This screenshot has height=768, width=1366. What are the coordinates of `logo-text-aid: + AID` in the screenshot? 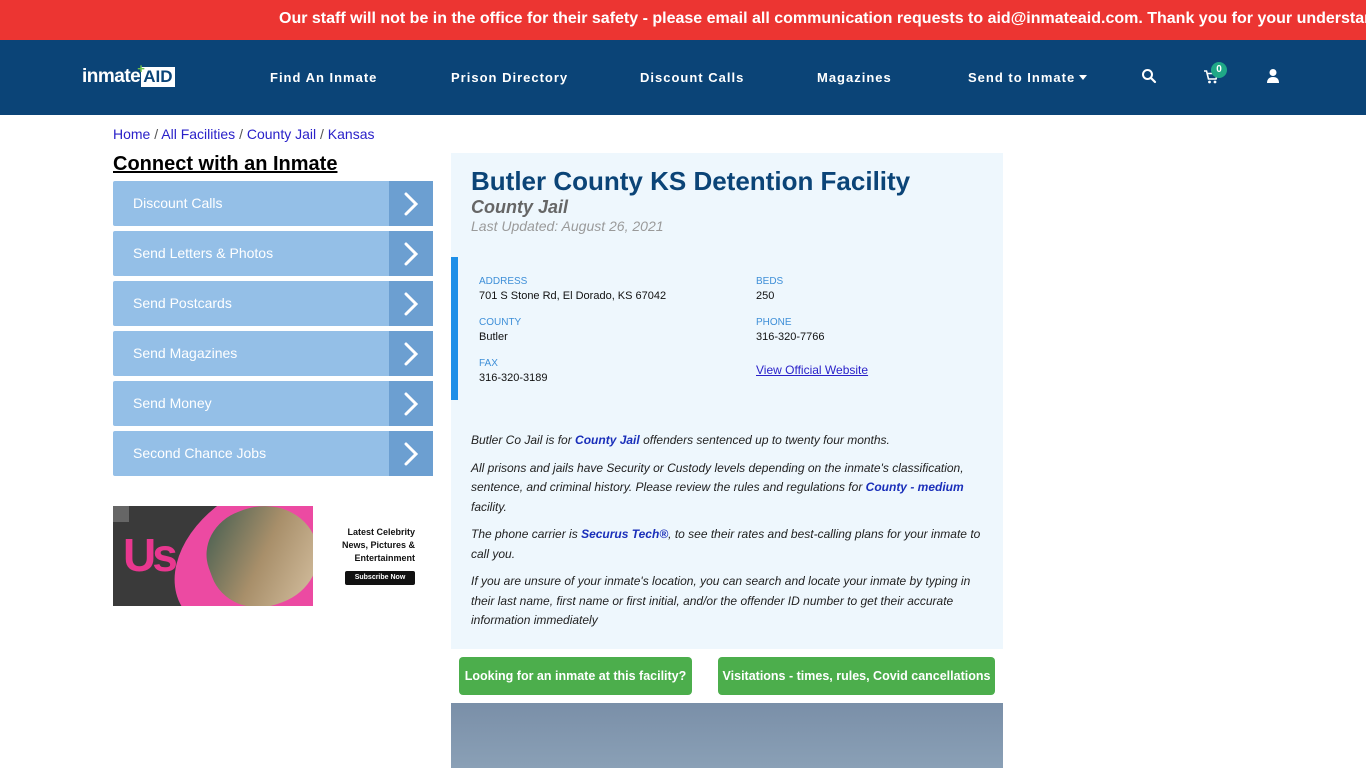 It's located at (156, 74).